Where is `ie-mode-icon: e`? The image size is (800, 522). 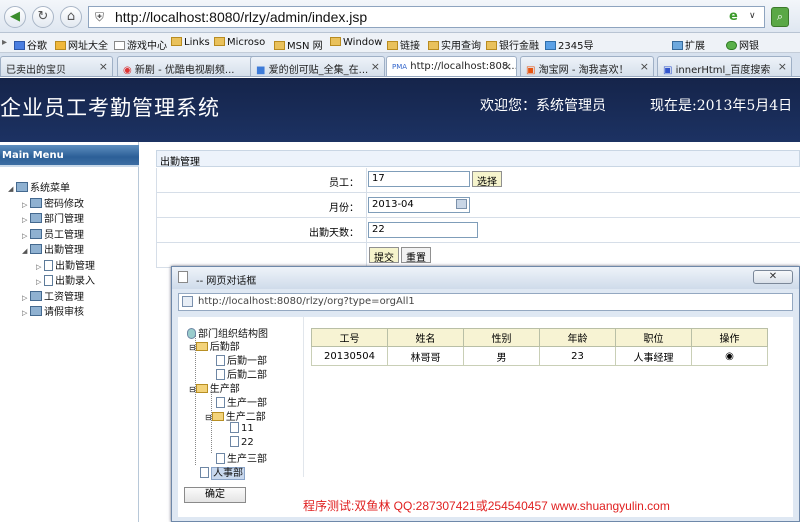
ie-mode-icon: e is located at coordinates (733, 16).